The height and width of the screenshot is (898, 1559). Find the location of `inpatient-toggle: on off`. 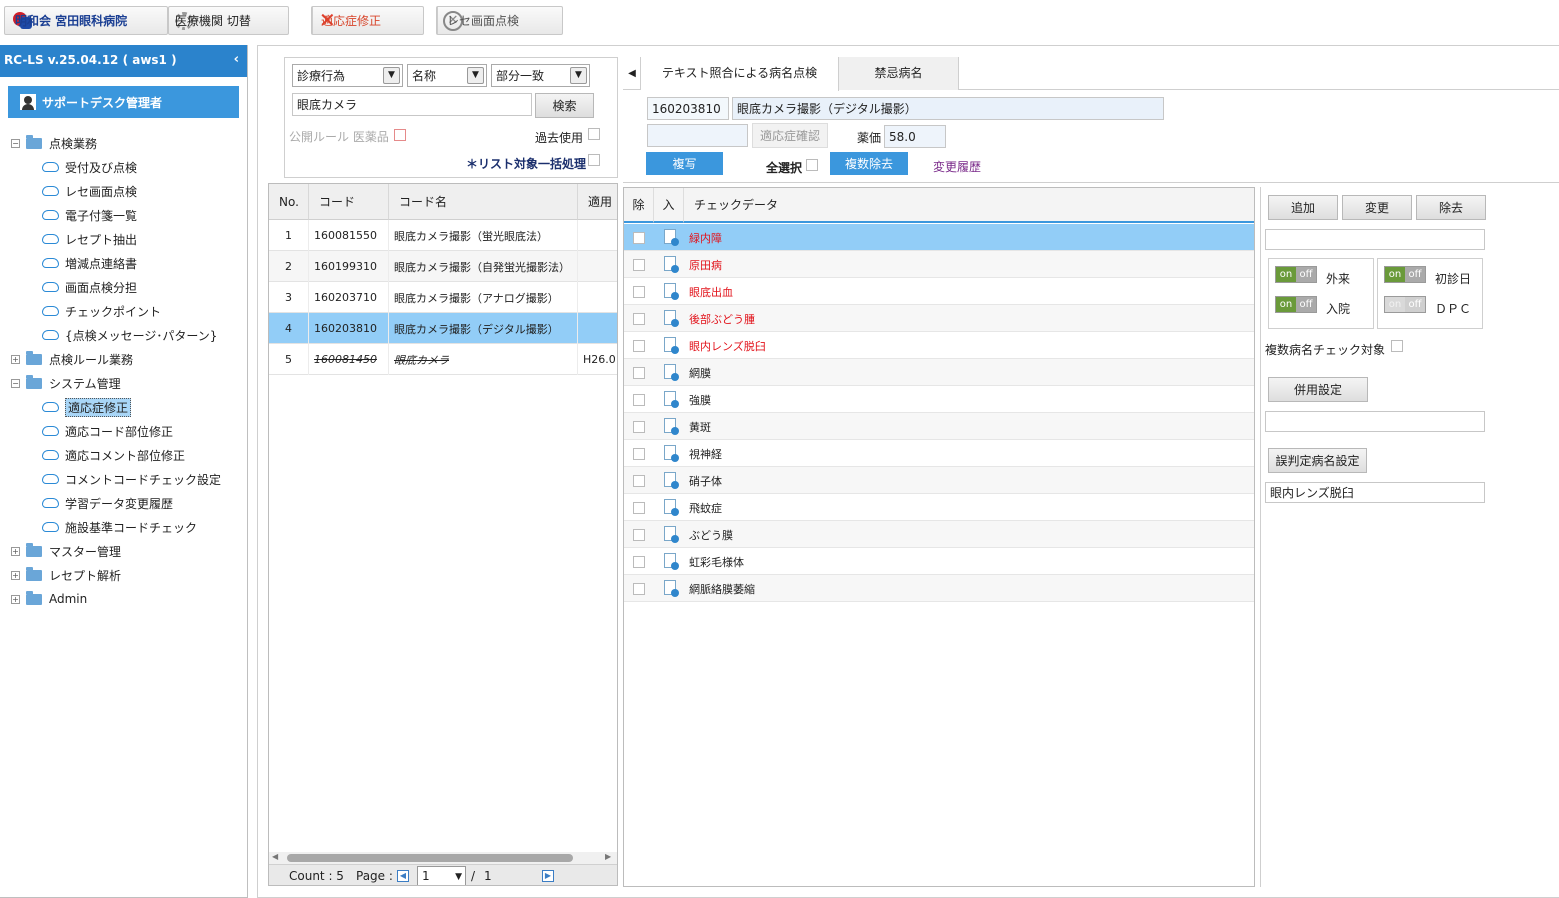

inpatient-toggle: on off is located at coordinates (1296, 304).